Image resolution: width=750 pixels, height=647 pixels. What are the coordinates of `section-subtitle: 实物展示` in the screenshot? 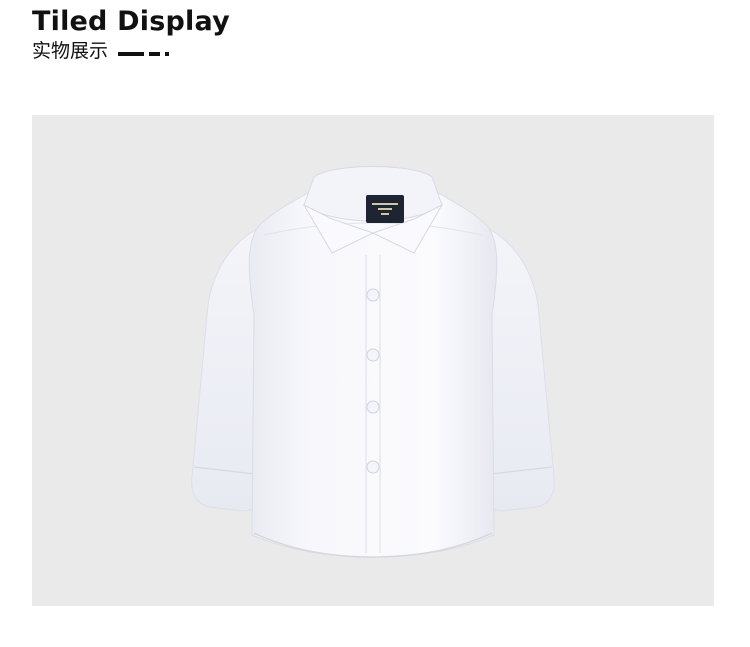 It's located at (70, 51).